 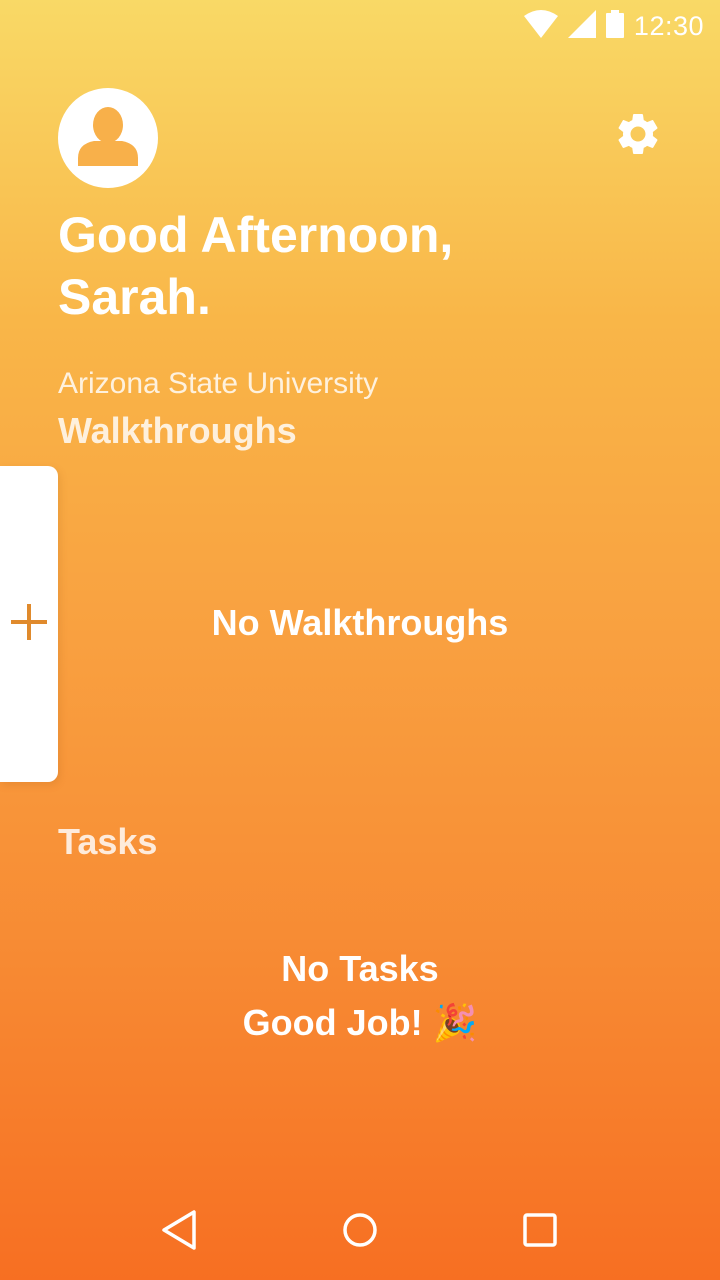 What do you see at coordinates (177, 430) in the screenshot?
I see `walkthroughs-title: Walkthroughs` at bounding box center [177, 430].